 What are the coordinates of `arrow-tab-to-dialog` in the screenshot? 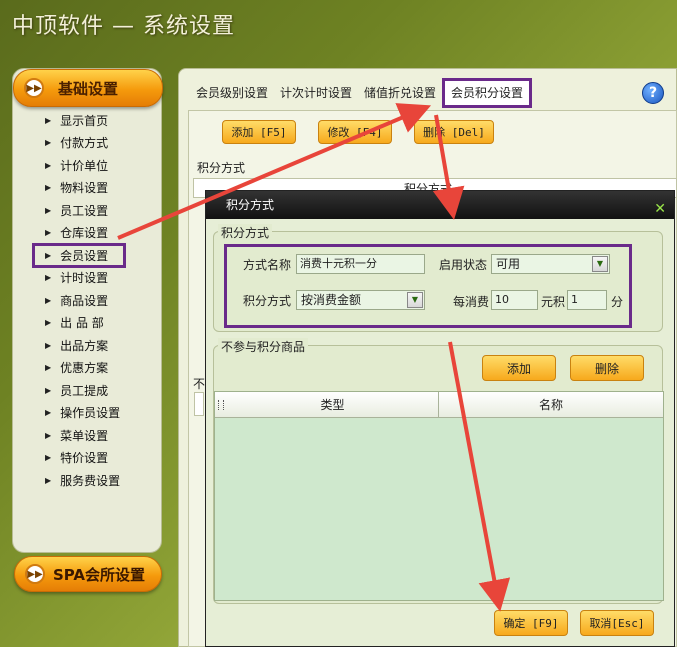 It's located at (448, 167).